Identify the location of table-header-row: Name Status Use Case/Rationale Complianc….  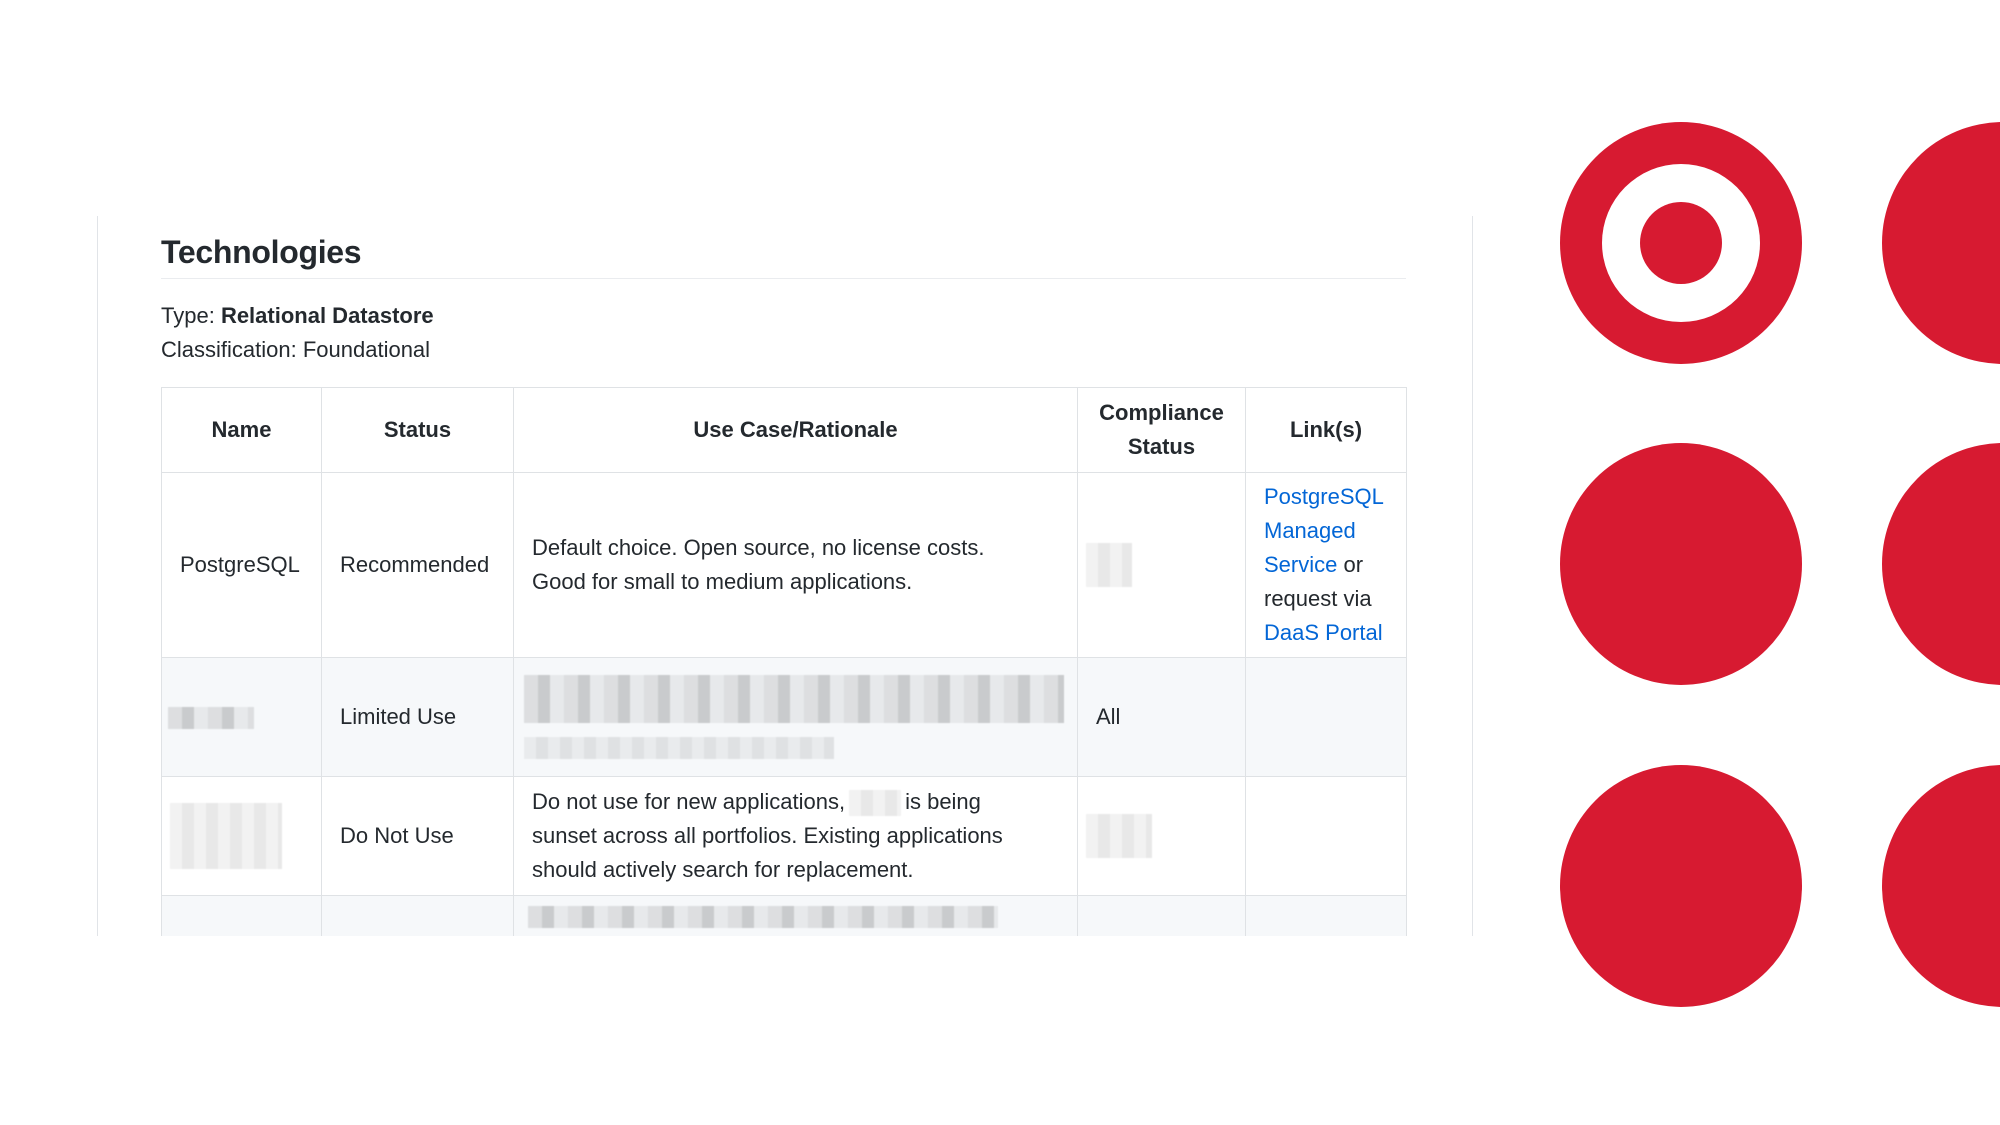
(784, 430).